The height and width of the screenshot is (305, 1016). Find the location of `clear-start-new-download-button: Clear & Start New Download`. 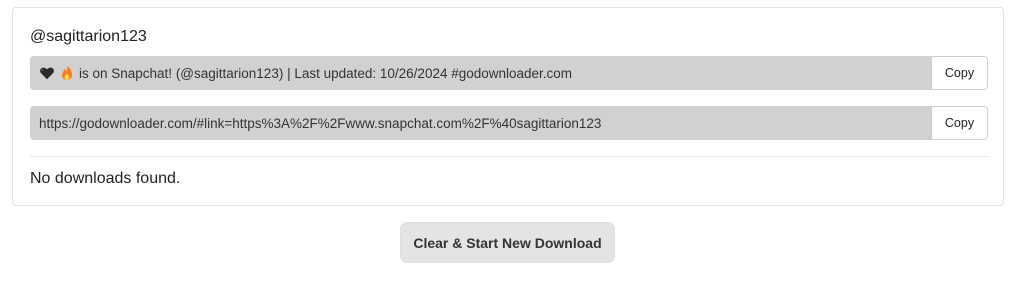

clear-start-new-download-button: Clear & Start New Download is located at coordinates (507, 242).